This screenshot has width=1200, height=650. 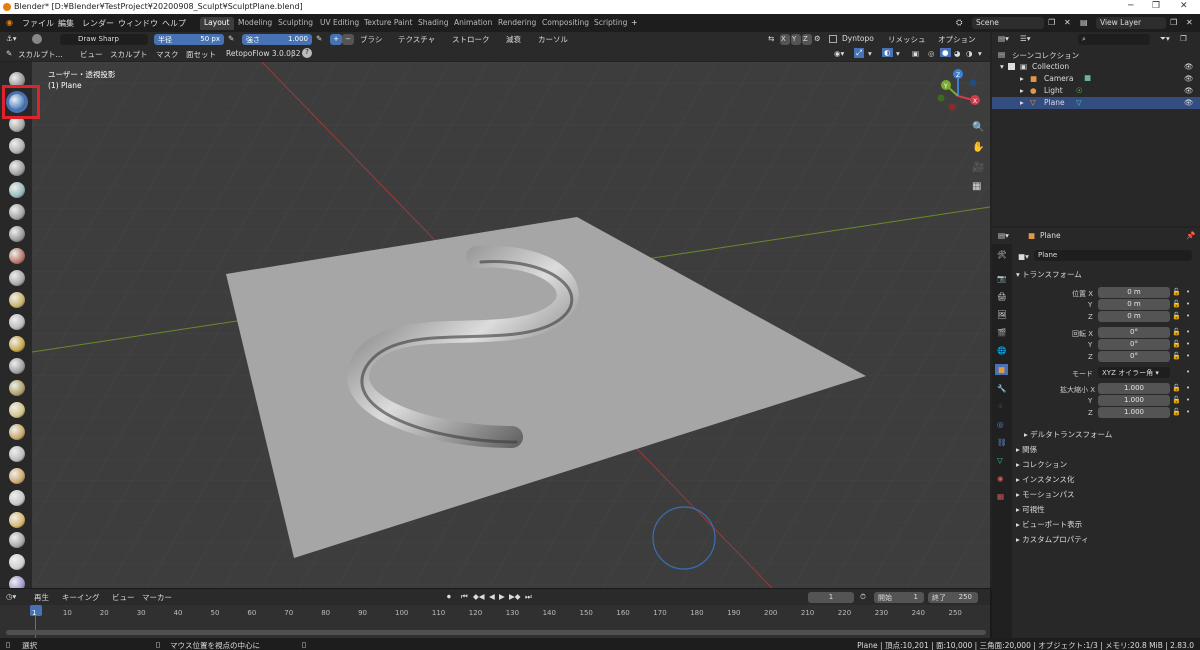 What do you see at coordinates (17, 234) in the screenshot?
I see `sculpt-tool-8-icon` at bounding box center [17, 234].